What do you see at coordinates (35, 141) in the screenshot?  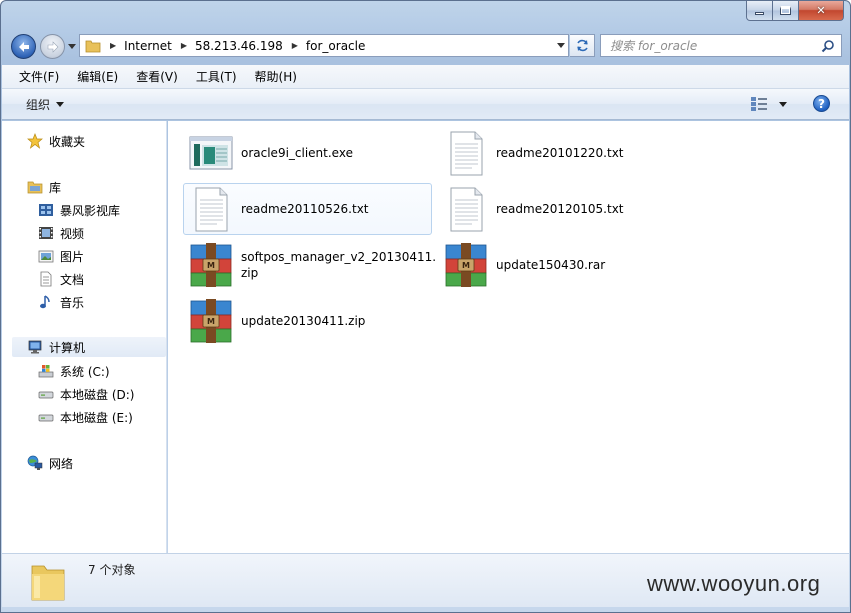 I see `star-icon` at bounding box center [35, 141].